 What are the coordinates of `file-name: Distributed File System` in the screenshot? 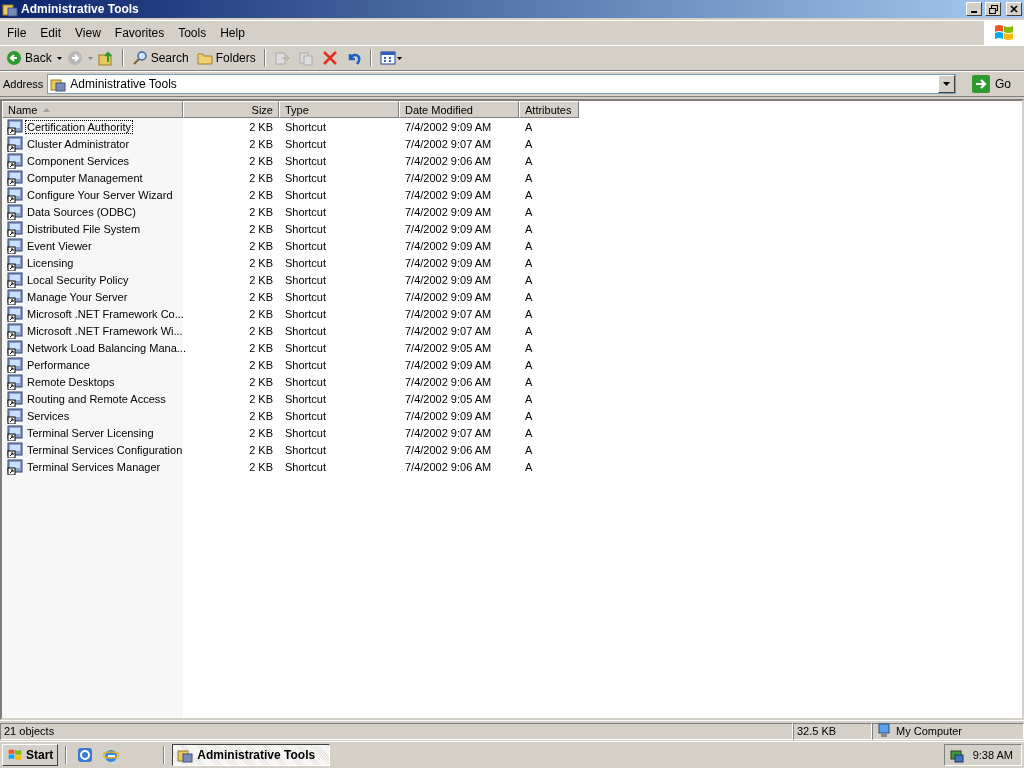 It's located at (84, 228).